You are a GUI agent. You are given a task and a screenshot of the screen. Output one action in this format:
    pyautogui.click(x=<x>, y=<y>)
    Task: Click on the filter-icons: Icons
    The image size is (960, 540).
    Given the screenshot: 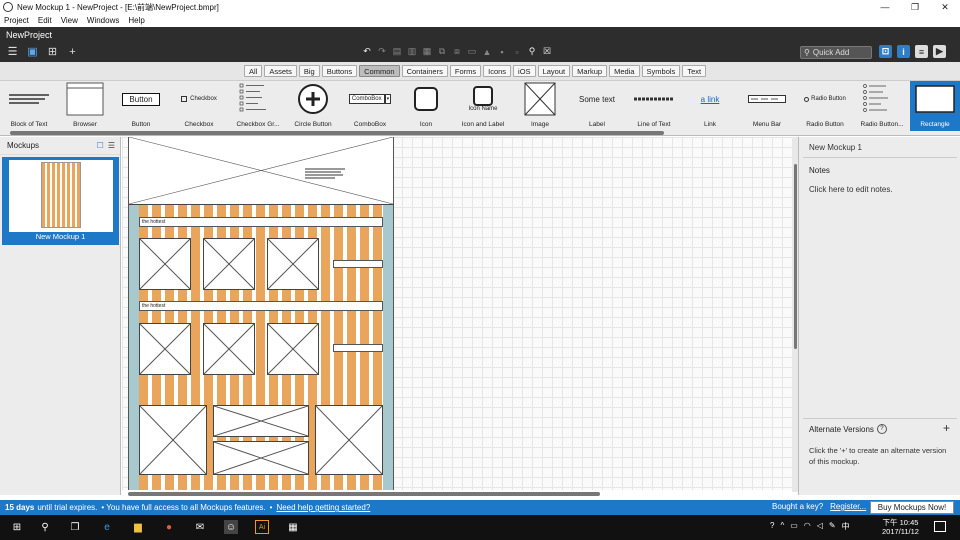 What is the action you would take?
    pyautogui.click(x=497, y=71)
    